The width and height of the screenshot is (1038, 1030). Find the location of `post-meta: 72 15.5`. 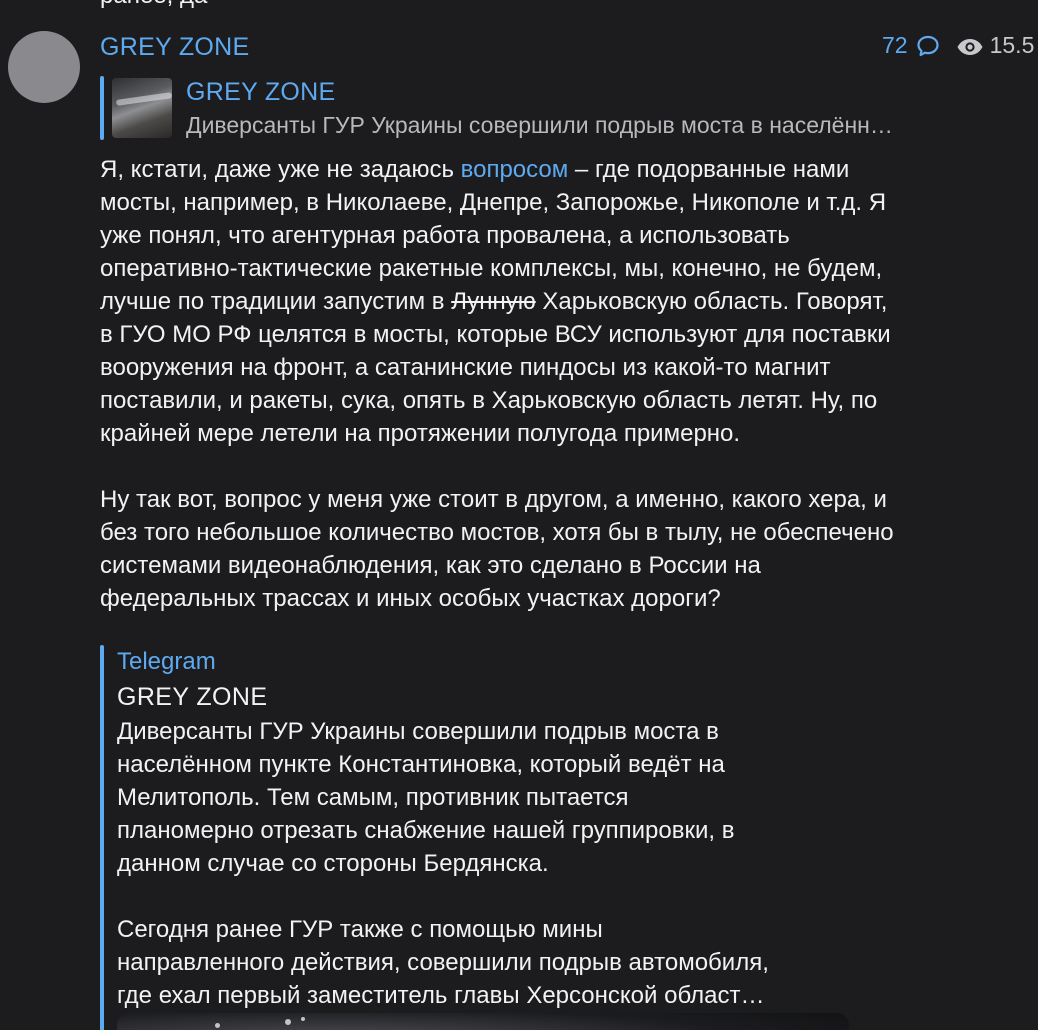

post-meta: 72 15.5 is located at coordinates (958, 45).